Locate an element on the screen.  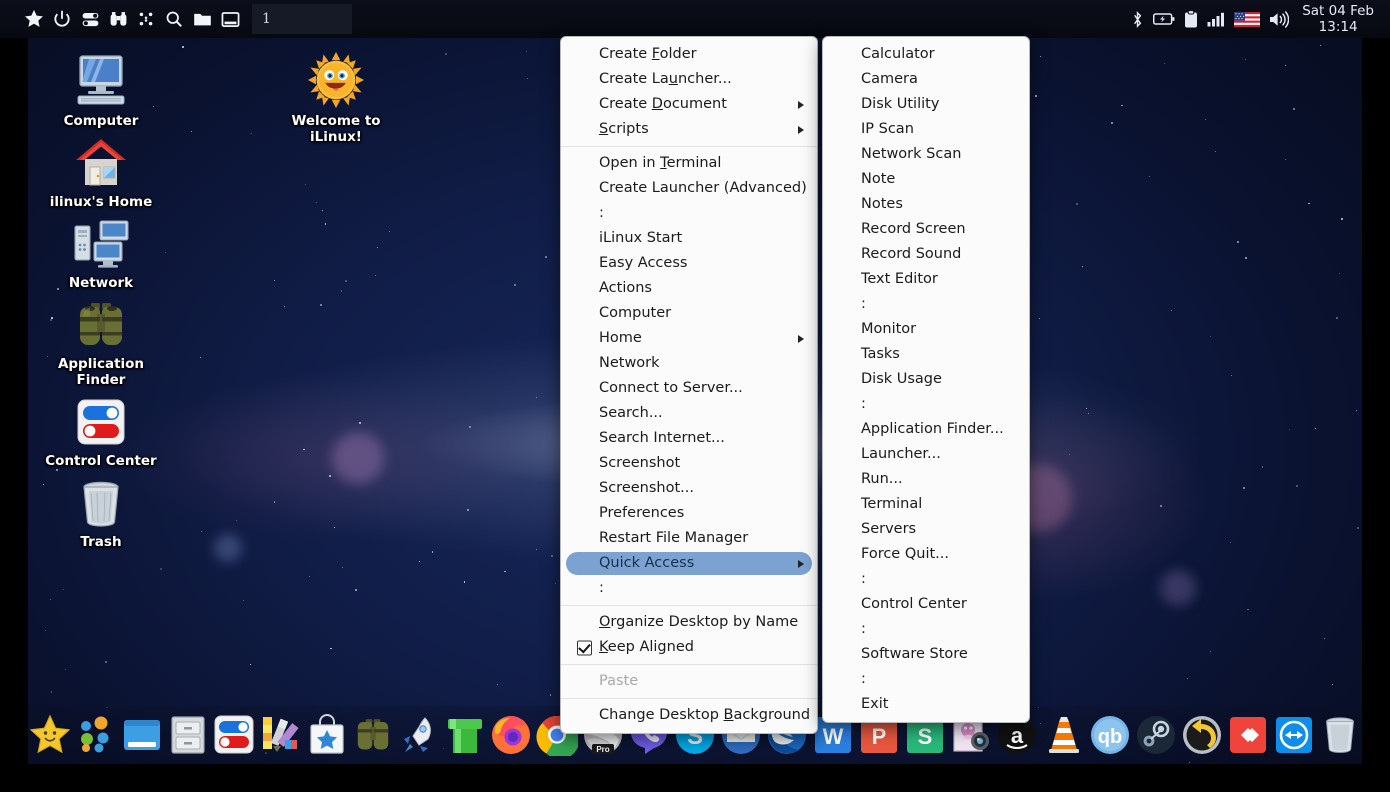
desktop-icon-application-finder: Application Finder is located at coordinates (101, 341).